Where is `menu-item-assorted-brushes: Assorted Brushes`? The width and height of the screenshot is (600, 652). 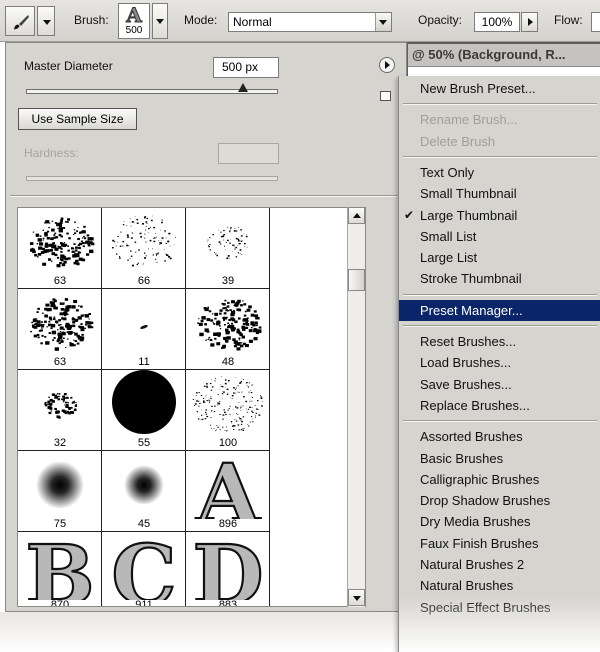
menu-item-assorted-brushes: Assorted Brushes is located at coordinates (499, 436).